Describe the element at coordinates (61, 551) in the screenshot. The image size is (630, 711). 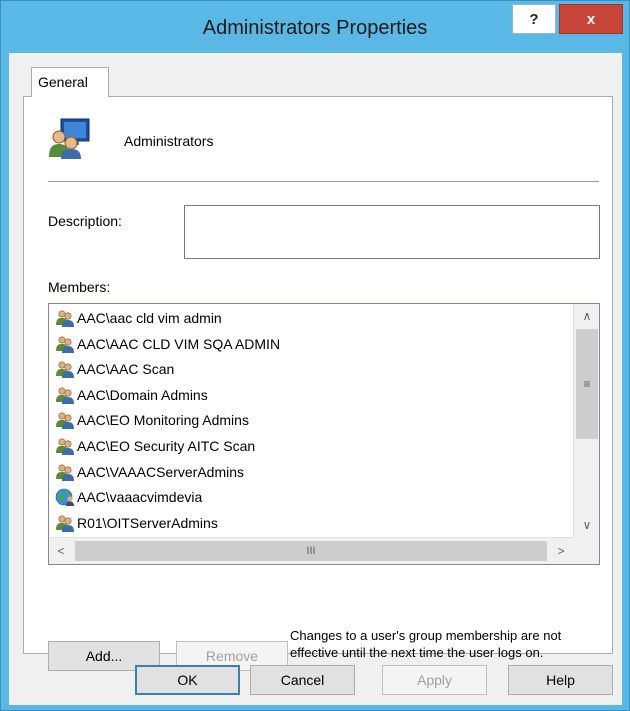
I see `scroll-left-icon: <` at that location.